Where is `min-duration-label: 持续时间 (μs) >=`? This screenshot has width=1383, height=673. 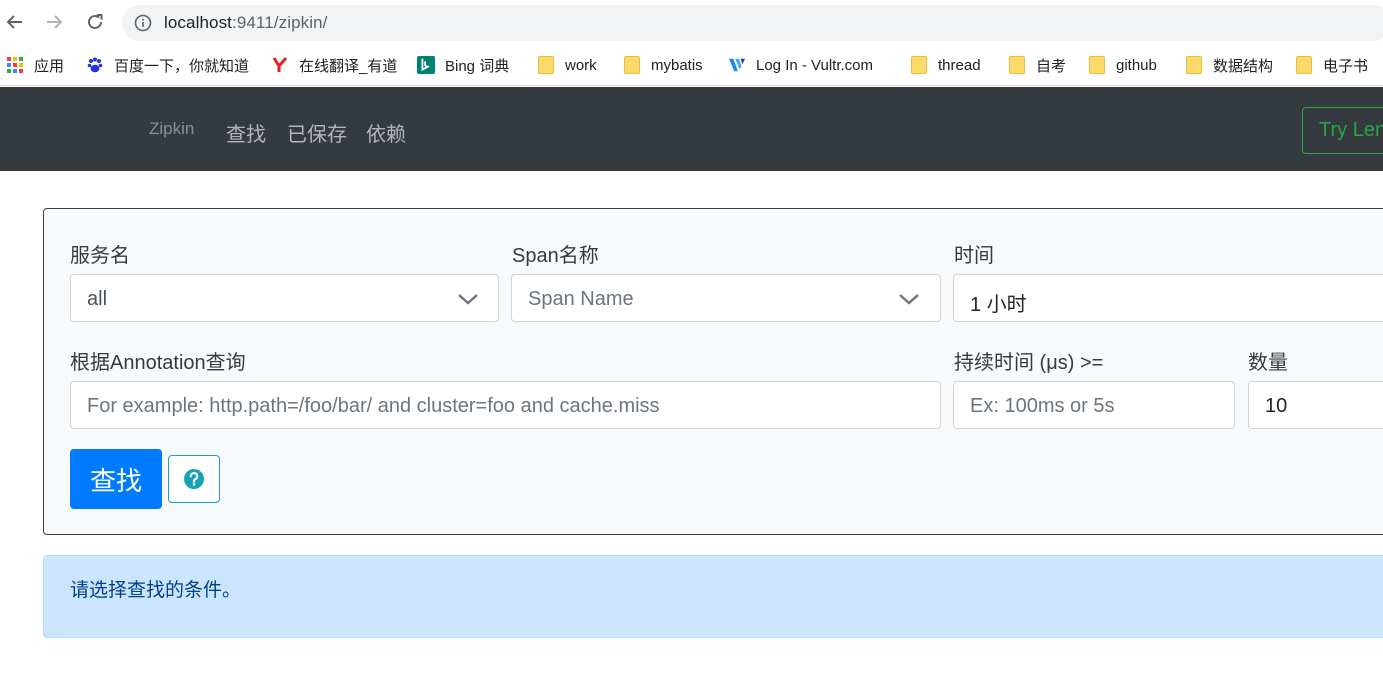 min-duration-label: 持续时间 (μs) >= is located at coordinates (1029, 363).